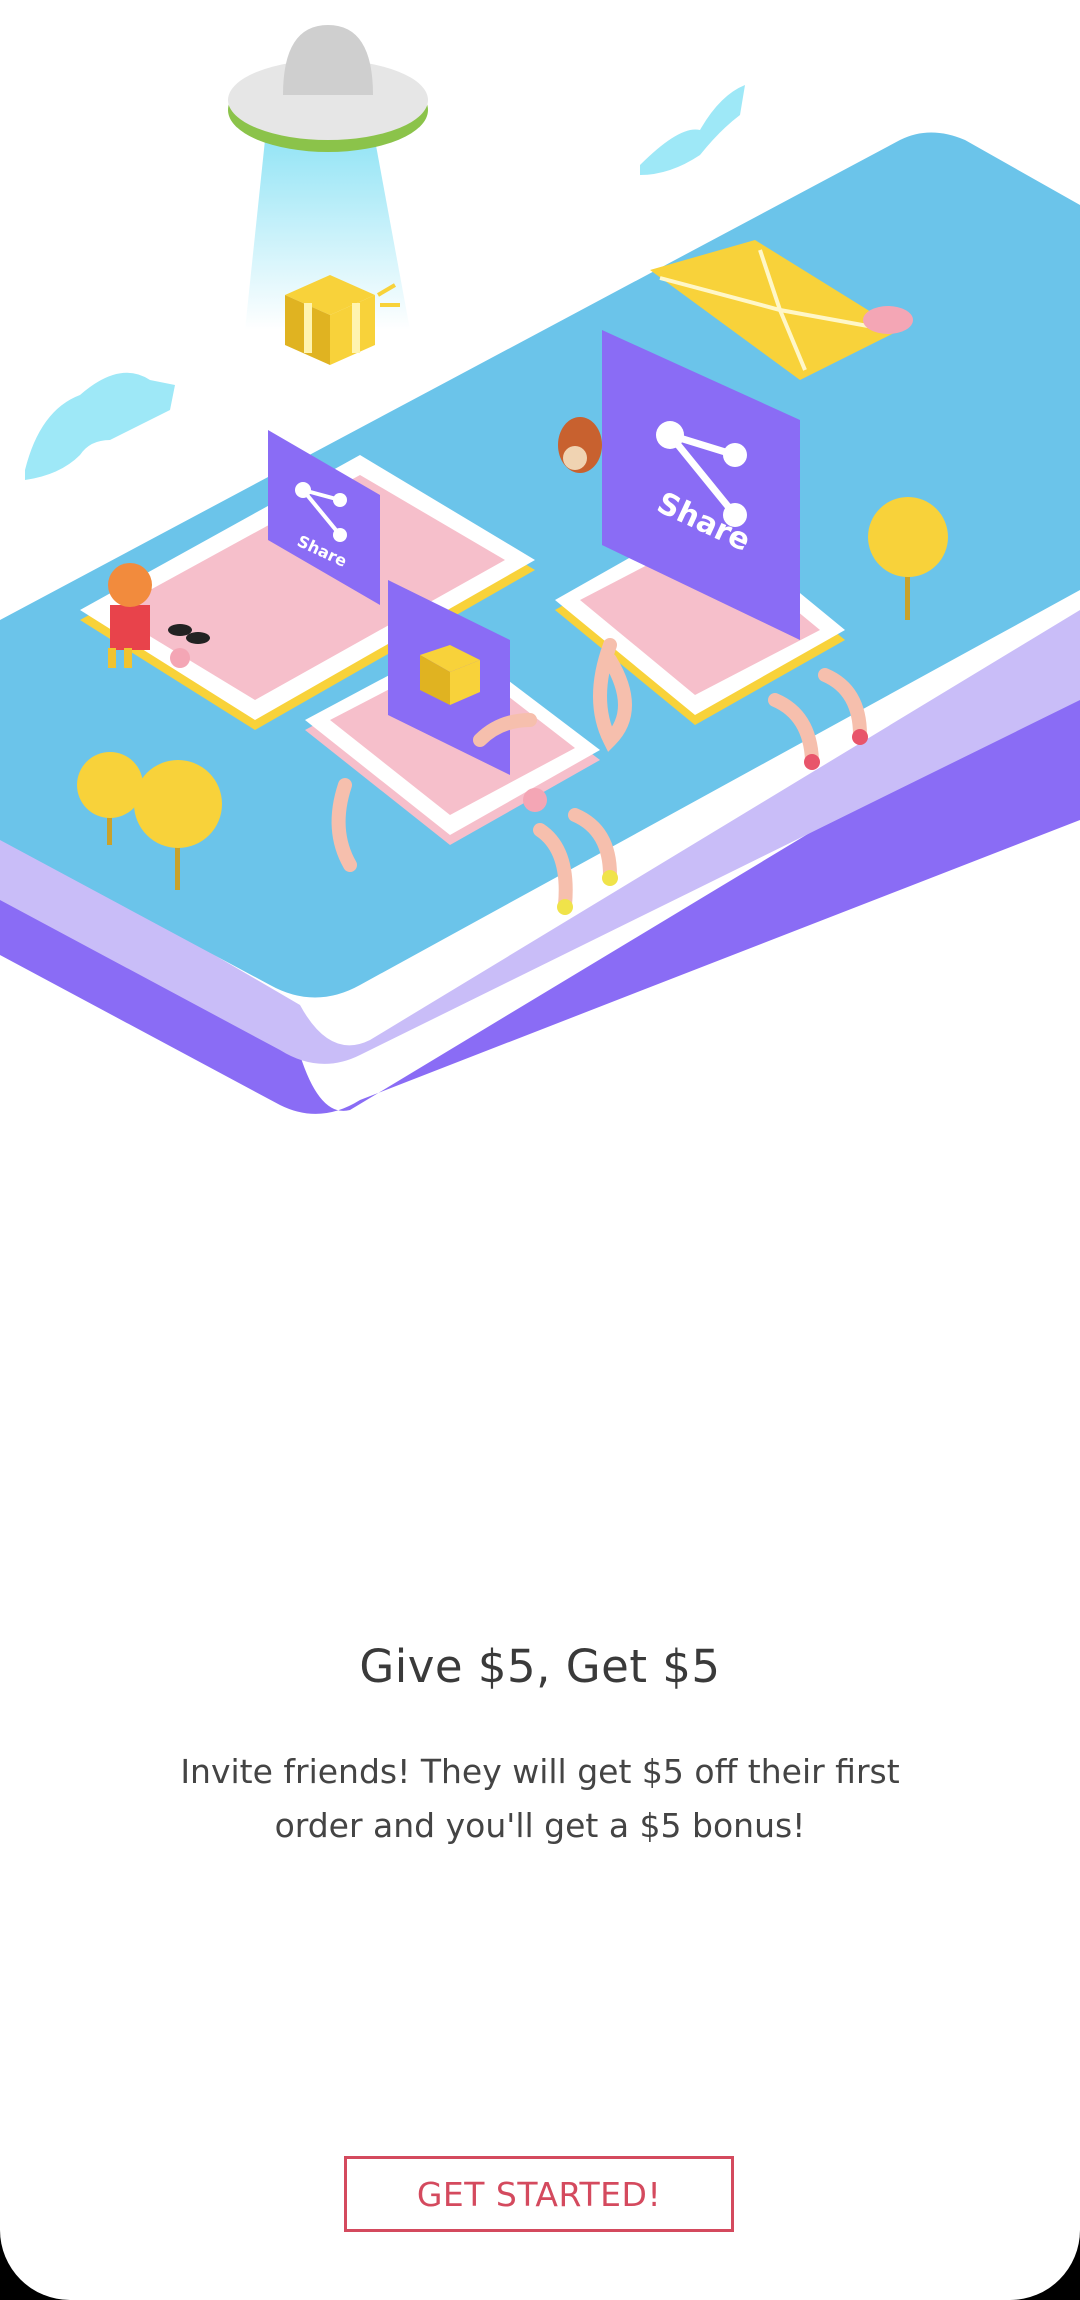  I want to click on squirrel-icon, so click(580, 445).